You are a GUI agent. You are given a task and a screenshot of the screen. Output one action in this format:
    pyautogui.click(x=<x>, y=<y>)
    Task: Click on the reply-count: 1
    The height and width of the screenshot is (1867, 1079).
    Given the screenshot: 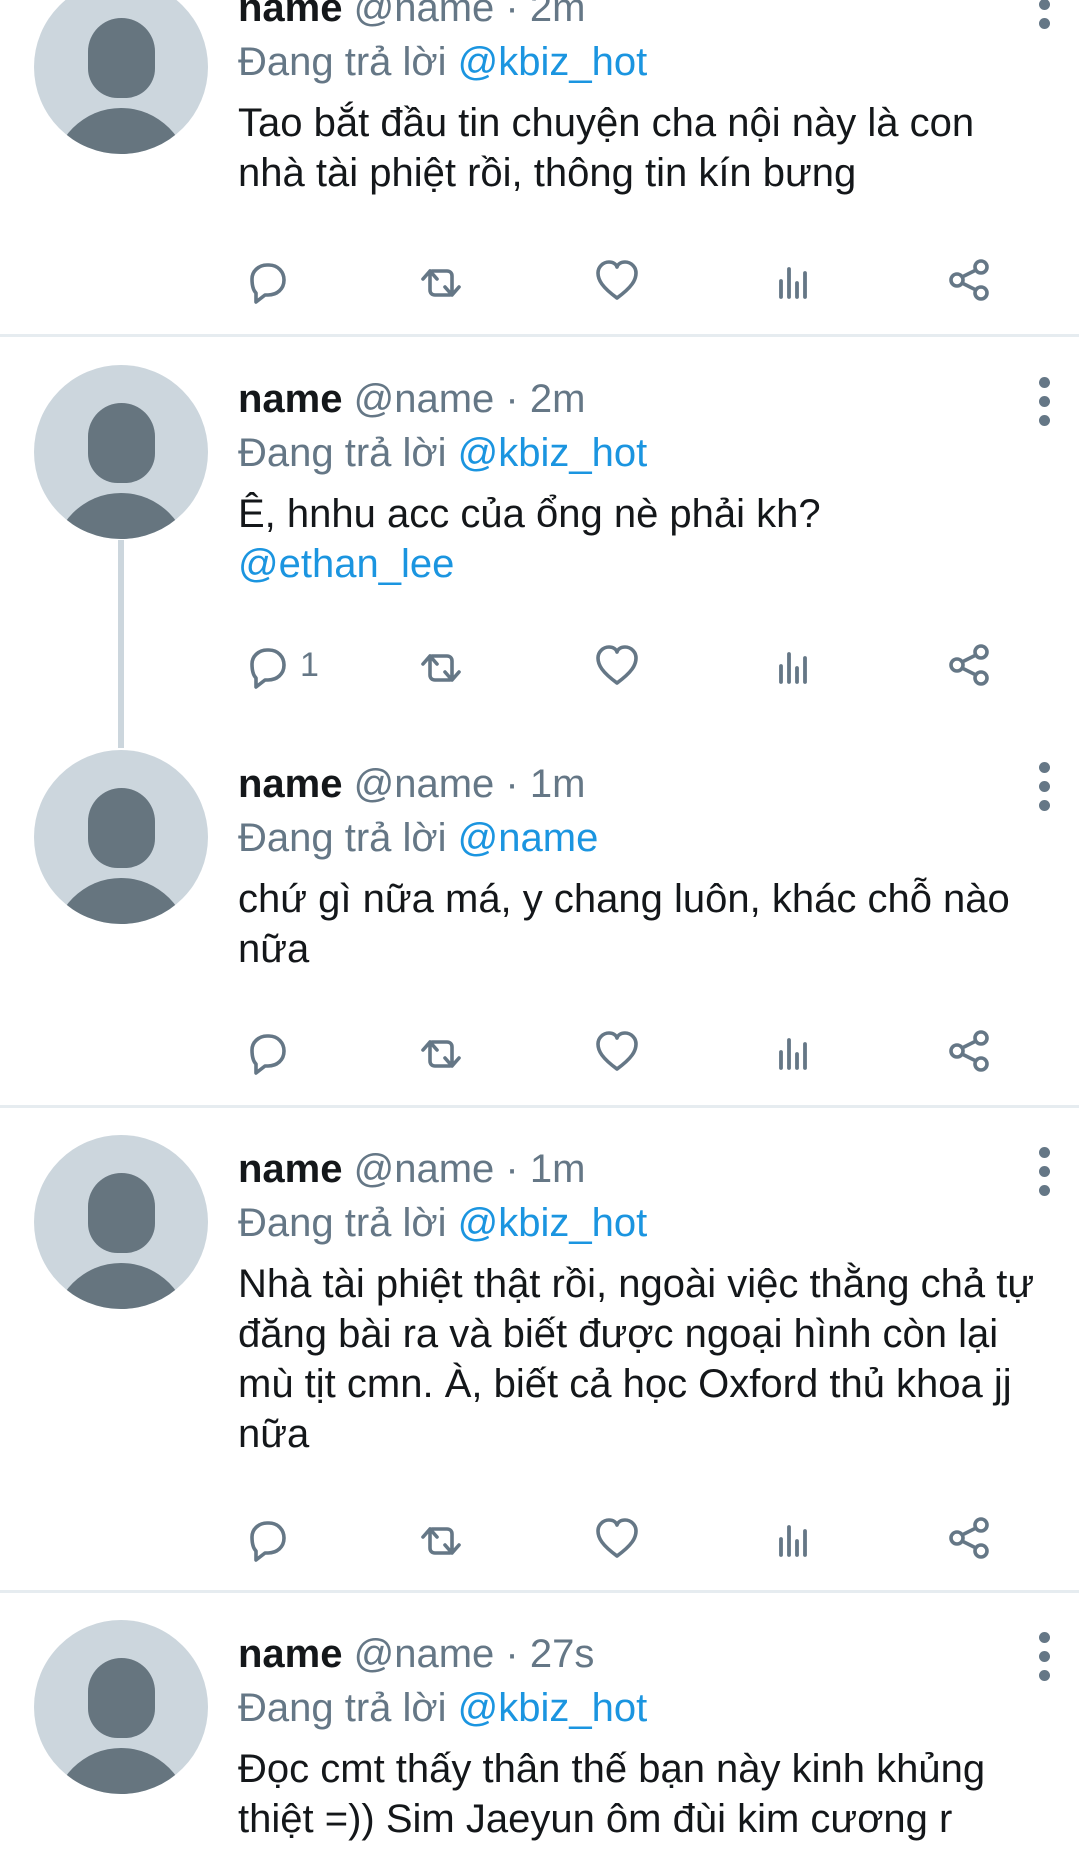 What is the action you would take?
    pyautogui.click(x=309, y=664)
    